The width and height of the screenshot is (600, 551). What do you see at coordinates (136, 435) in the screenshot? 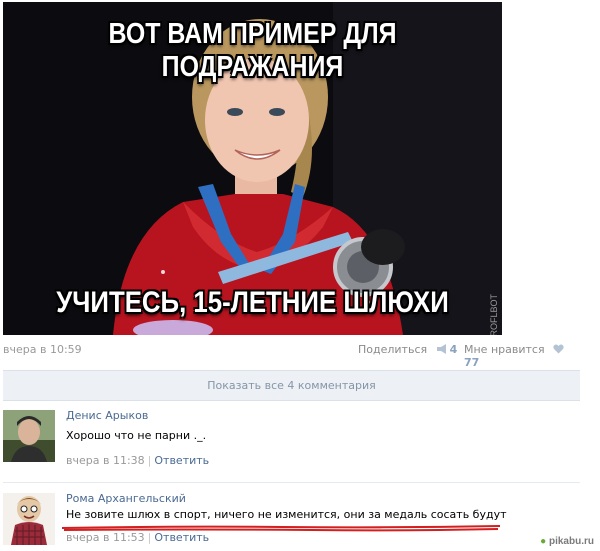
I see `comment-text: Хорошо что не парни ._.` at bounding box center [136, 435].